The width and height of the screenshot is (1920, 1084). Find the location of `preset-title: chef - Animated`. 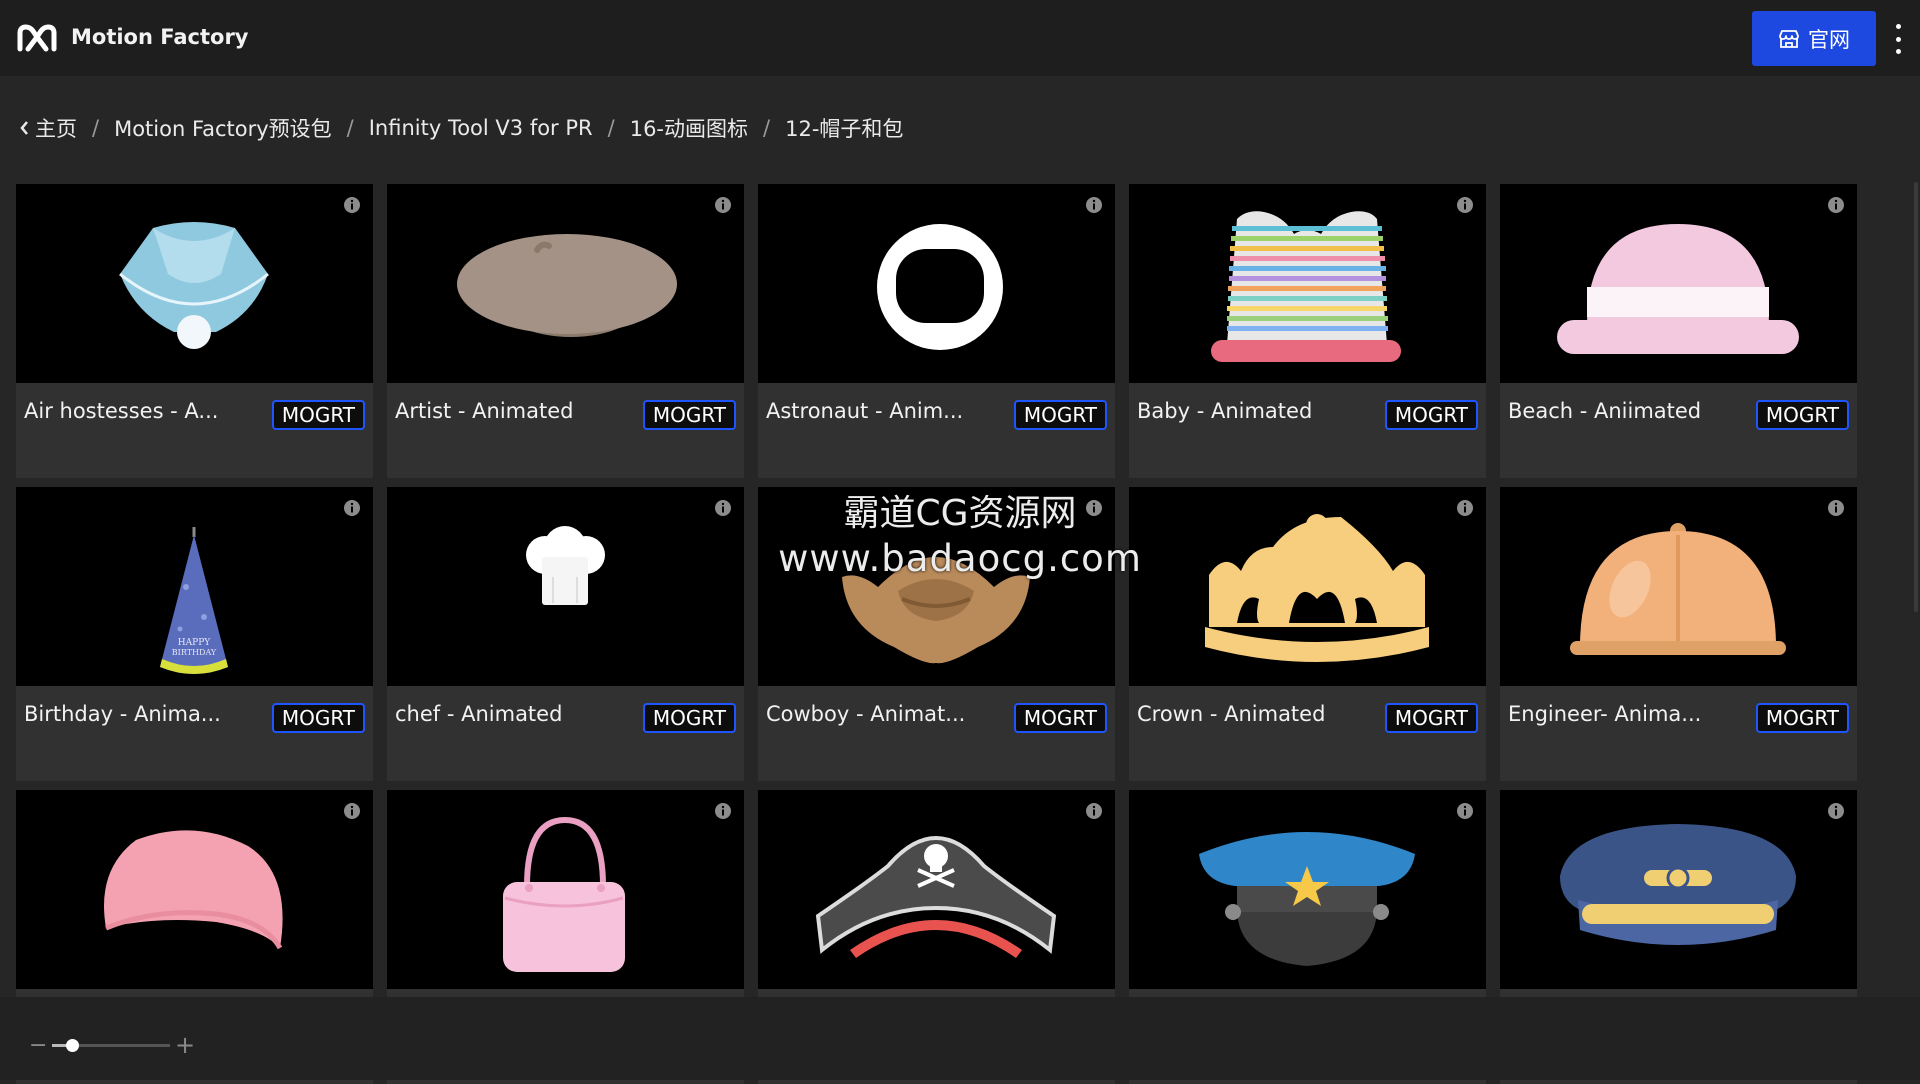

preset-title: chef - Animated is located at coordinates (479, 714).